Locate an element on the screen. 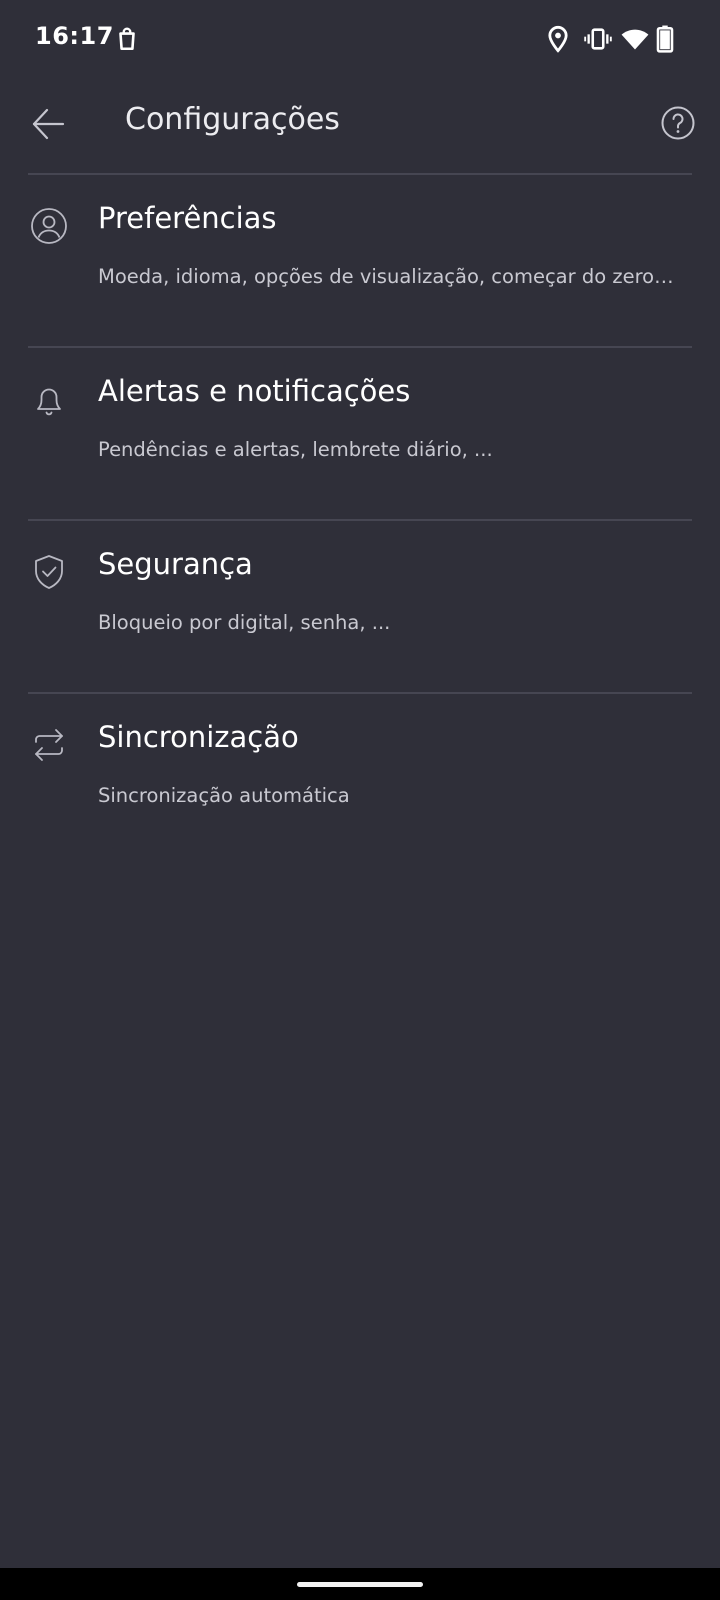  status-time: 16:17 is located at coordinates (74, 36).